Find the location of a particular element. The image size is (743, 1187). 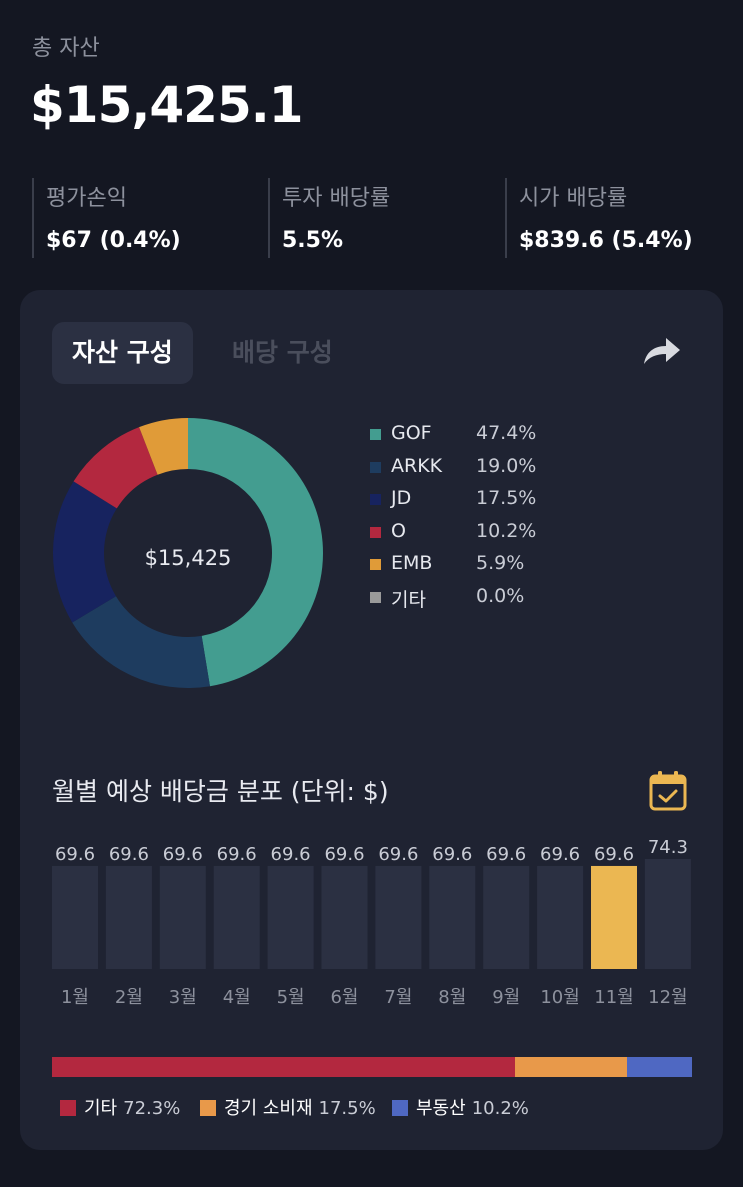

share-arrow-icon is located at coordinates (662, 350).